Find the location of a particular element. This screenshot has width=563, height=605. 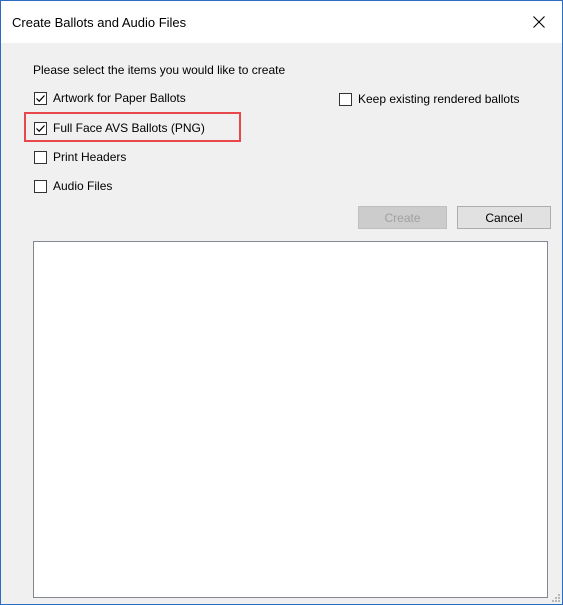

close-icon is located at coordinates (539, 22).